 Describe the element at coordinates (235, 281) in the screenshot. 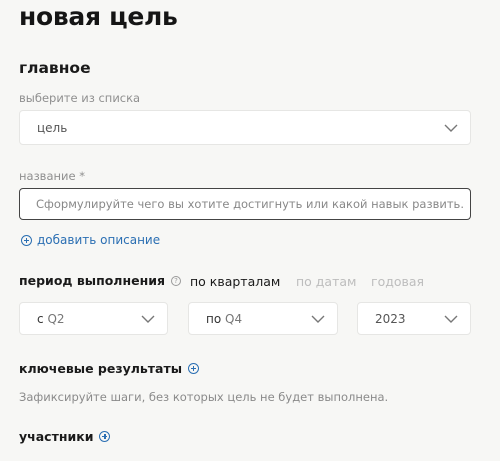

I see `period-mode-quarters: по кварталам` at that location.